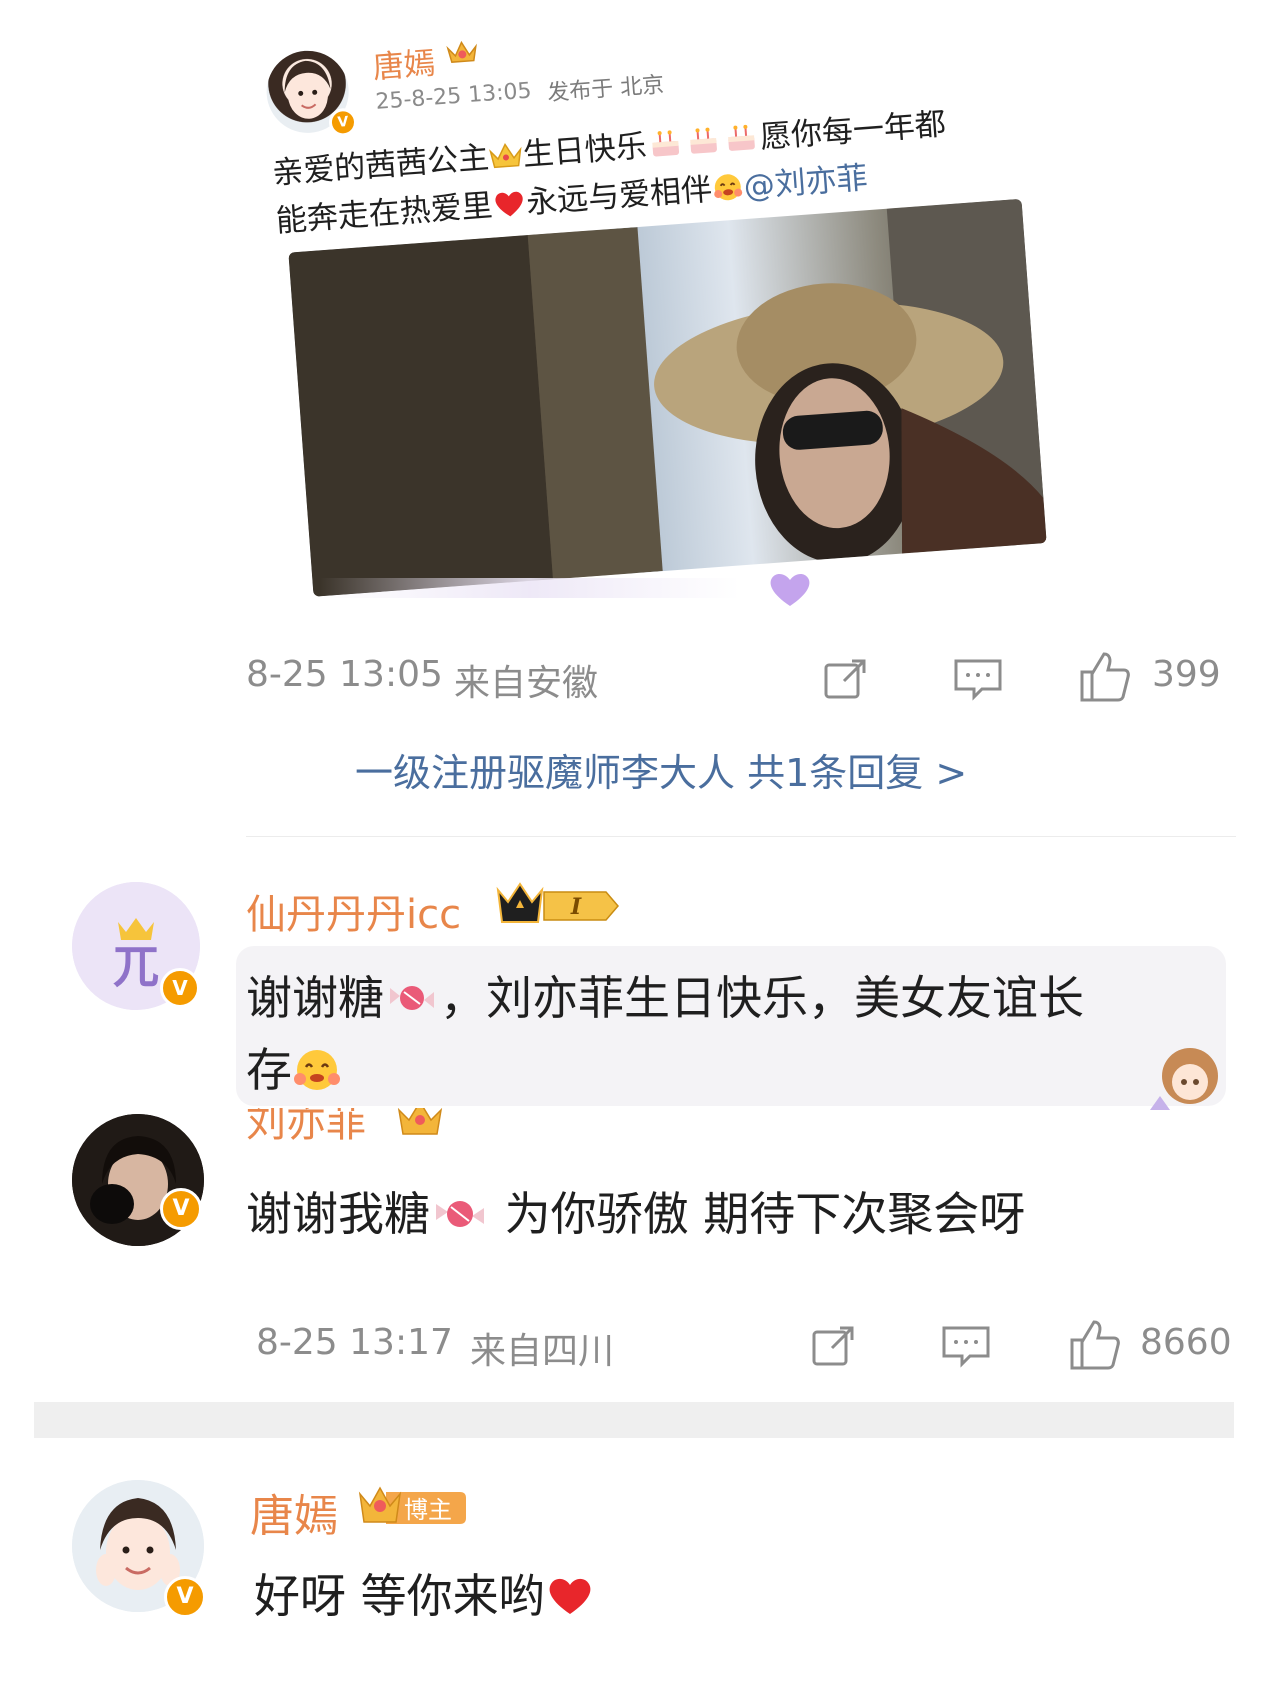  Describe the element at coordinates (399, 1596) in the screenshot. I see `reply-text-segment: 好呀 等你来哟` at that location.